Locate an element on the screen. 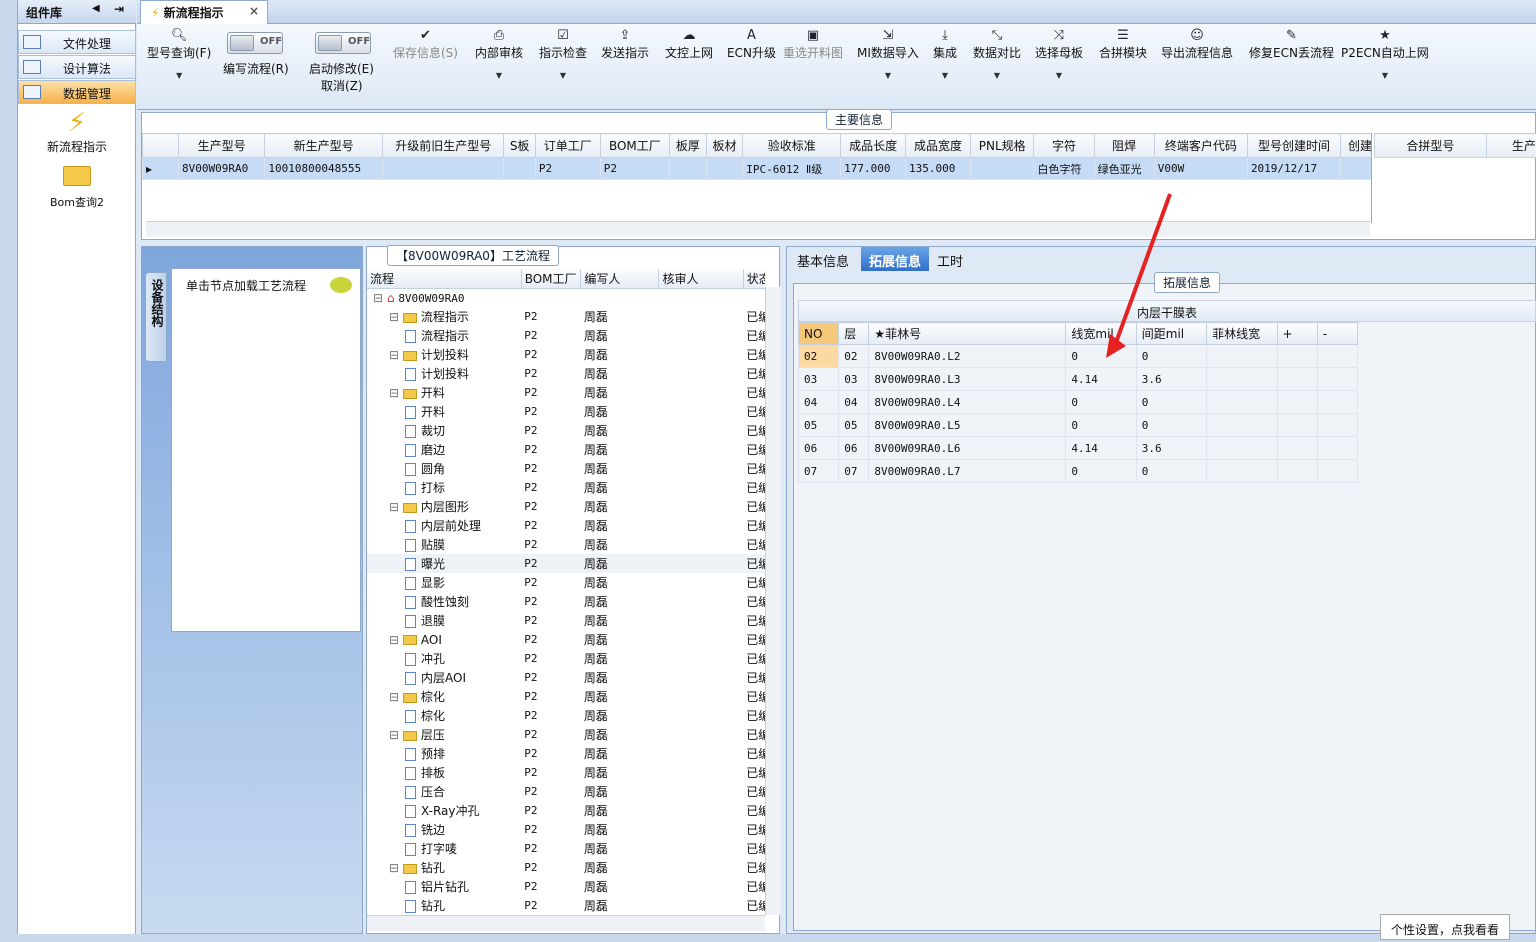 This screenshot has width=1536, height=942. p2ecn-auto-online-button: ★ P2ECN自动上网 ▼ is located at coordinates (1385, 54).